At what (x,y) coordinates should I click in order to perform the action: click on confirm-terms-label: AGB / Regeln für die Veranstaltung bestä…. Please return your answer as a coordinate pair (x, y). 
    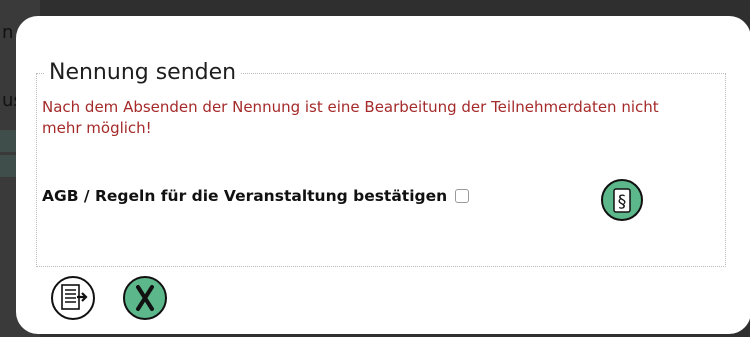
    Looking at the image, I should click on (245, 196).